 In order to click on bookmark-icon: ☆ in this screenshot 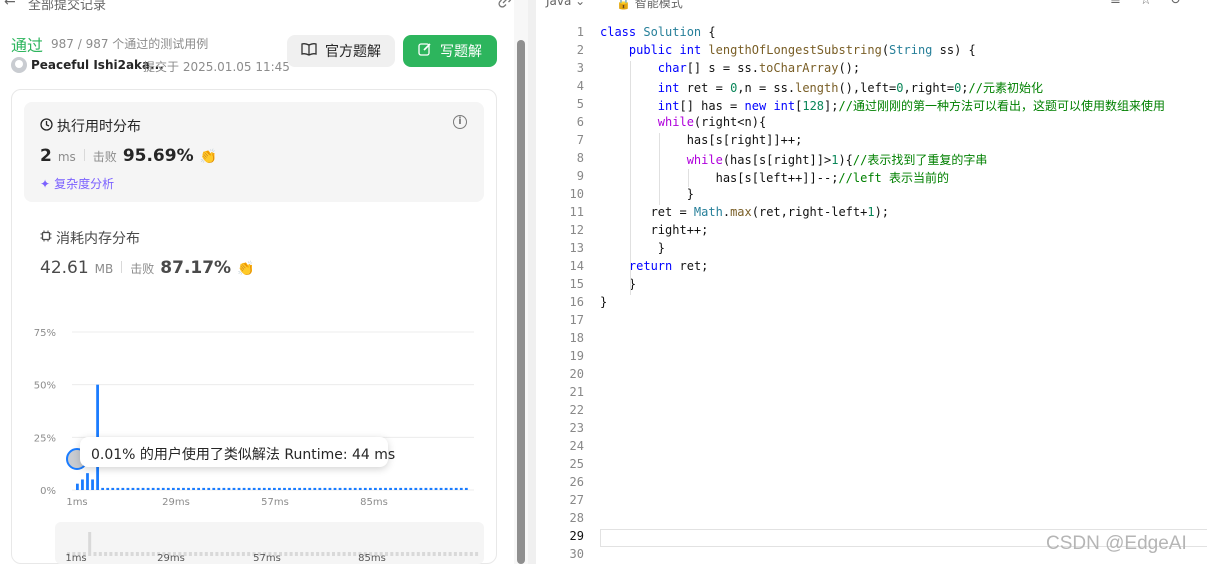, I will do `click(1146, 4)`.